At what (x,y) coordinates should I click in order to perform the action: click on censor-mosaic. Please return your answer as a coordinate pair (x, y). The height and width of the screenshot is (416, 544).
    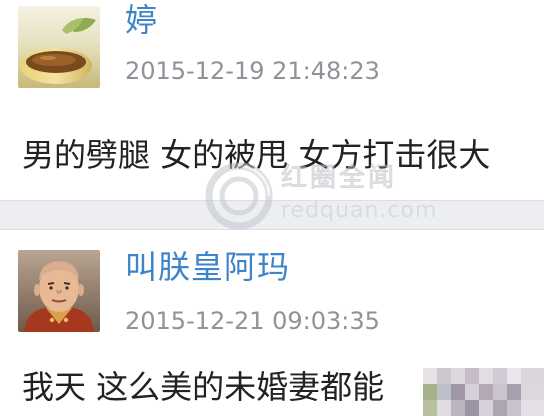
    Looking at the image, I should click on (483, 392).